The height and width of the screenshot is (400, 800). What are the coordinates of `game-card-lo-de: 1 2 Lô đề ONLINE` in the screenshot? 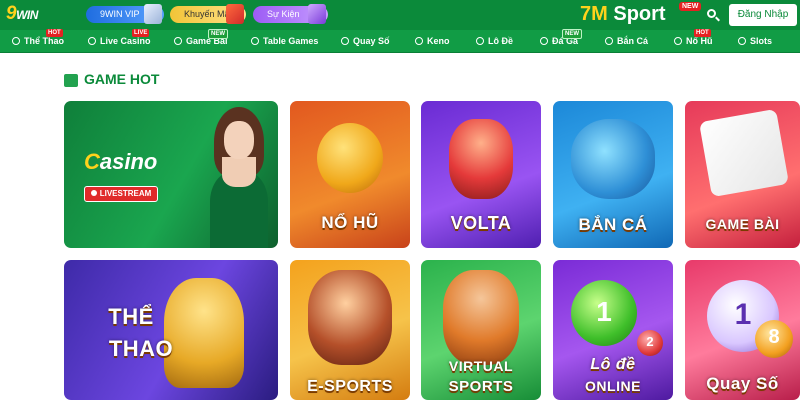 It's located at (613, 330).